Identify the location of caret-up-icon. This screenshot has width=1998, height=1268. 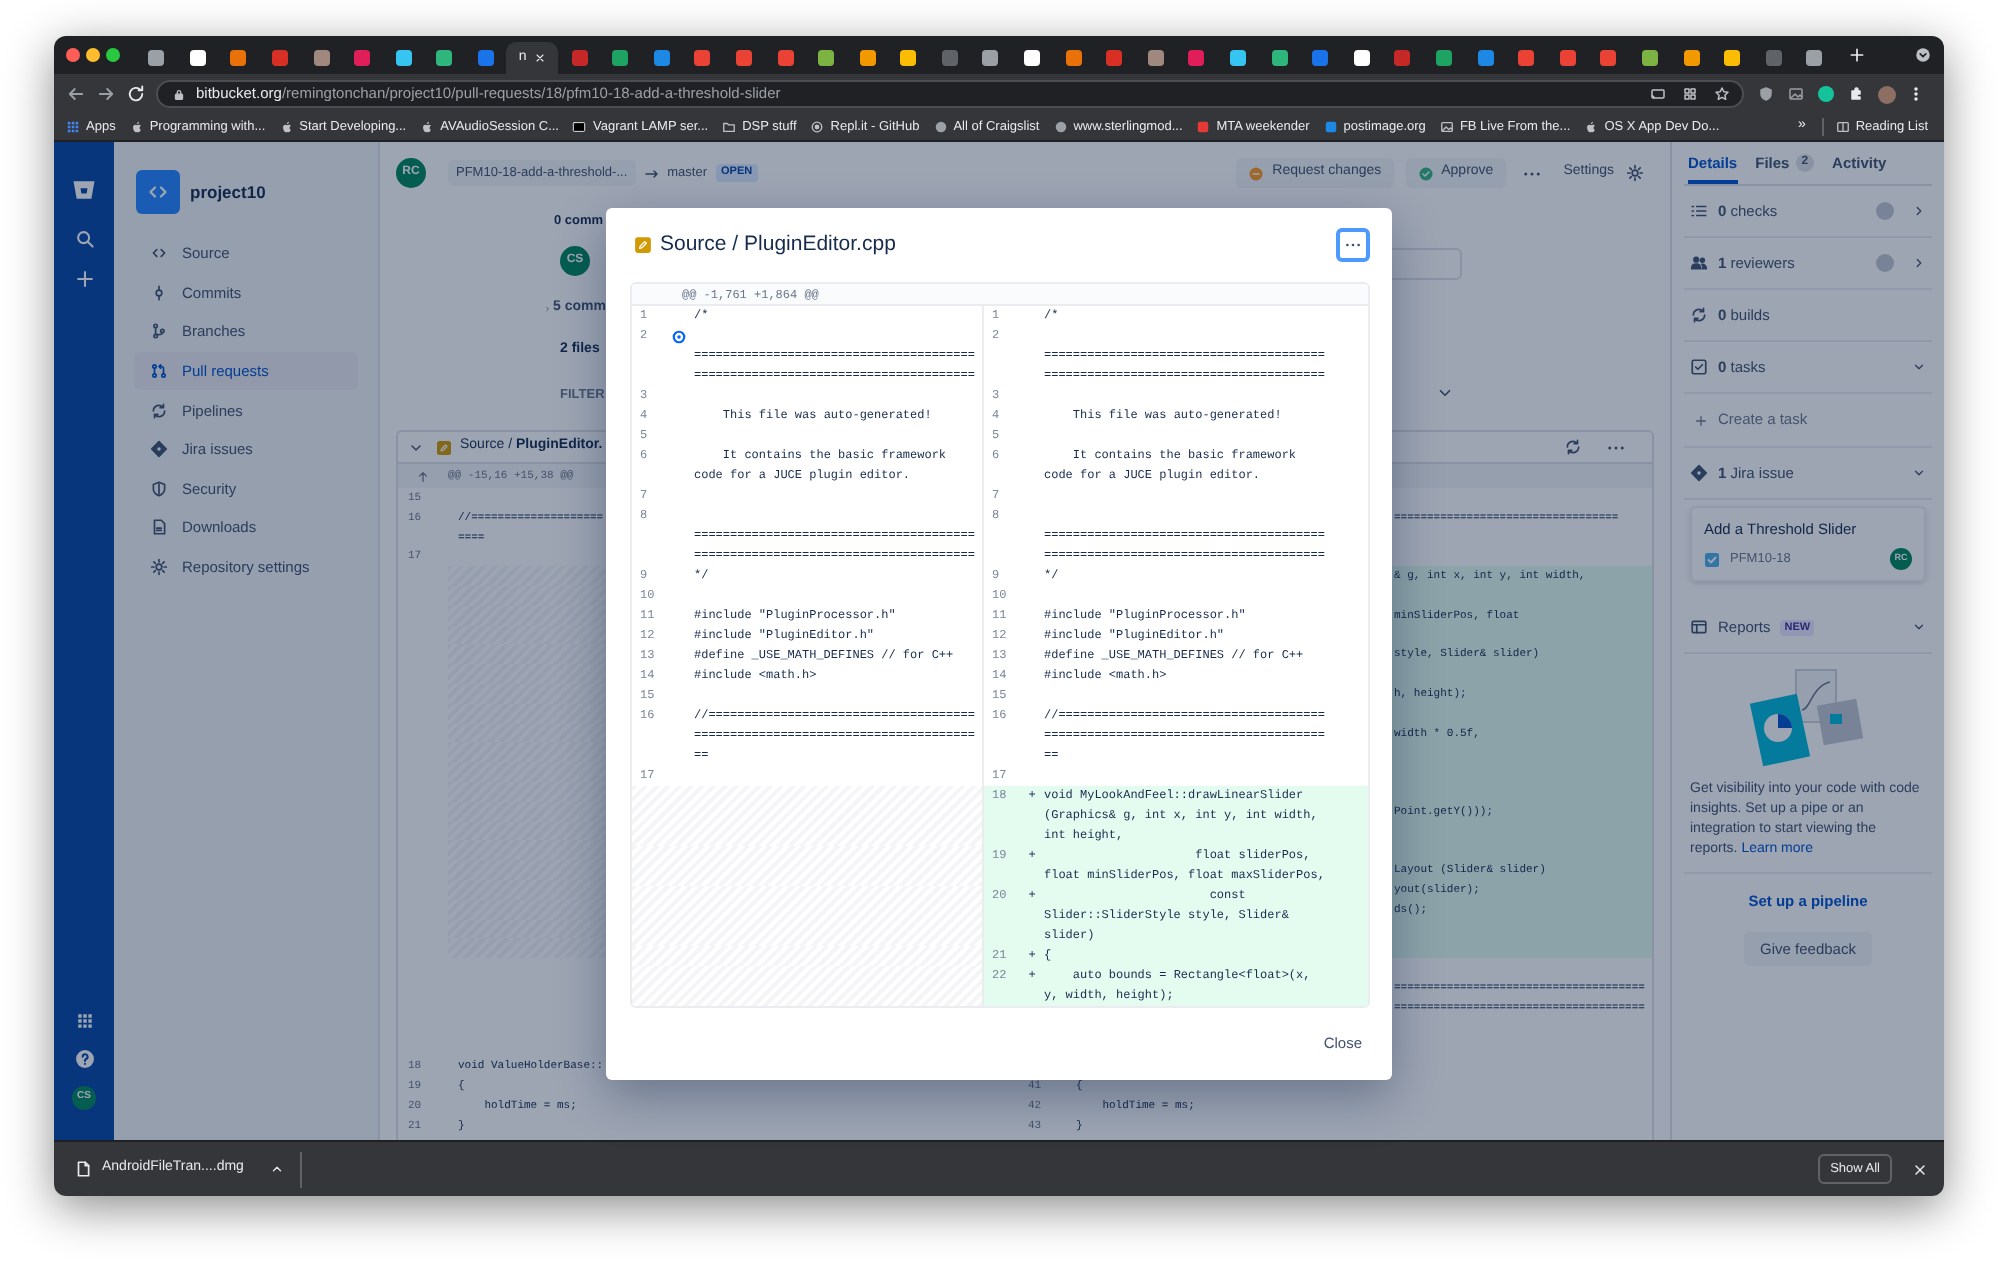
(276, 1169).